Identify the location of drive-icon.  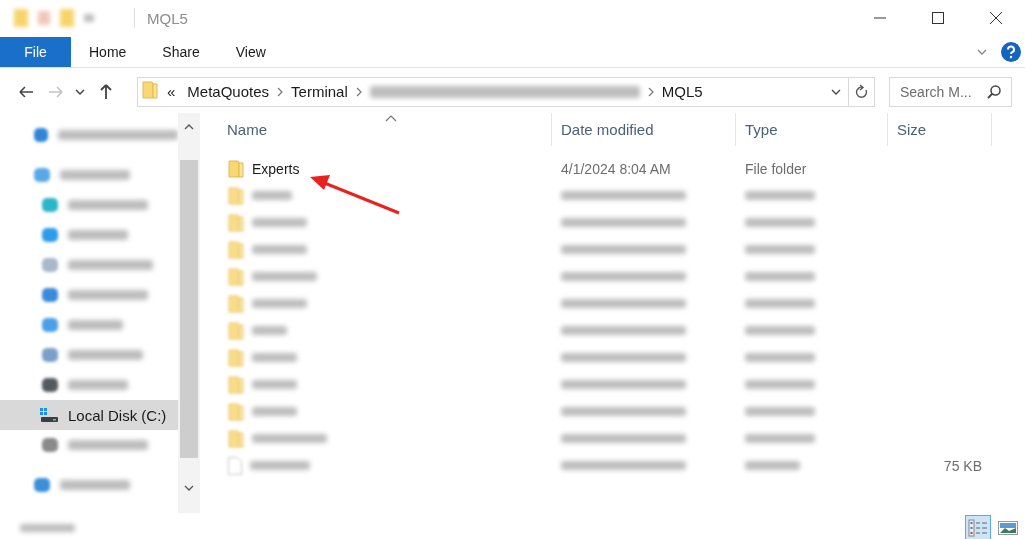
(49, 415).